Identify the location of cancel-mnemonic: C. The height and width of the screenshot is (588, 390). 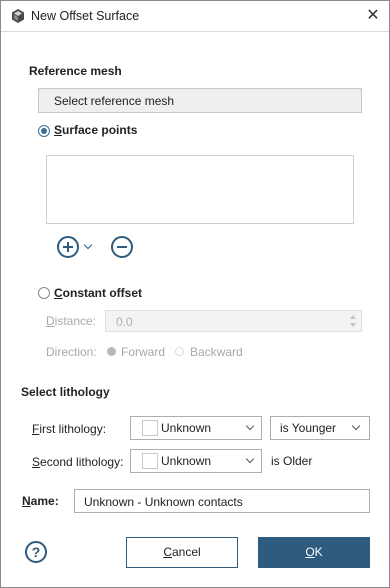
(167, 552).